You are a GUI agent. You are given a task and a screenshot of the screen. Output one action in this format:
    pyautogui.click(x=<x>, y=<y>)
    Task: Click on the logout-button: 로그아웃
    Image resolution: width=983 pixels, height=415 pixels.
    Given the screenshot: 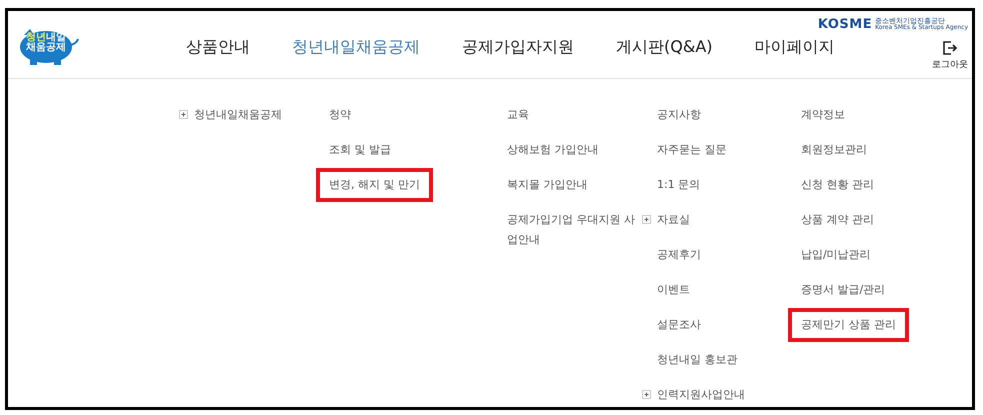 What is the action you would take?
    pyautogui.click(x=950, y=55)
    